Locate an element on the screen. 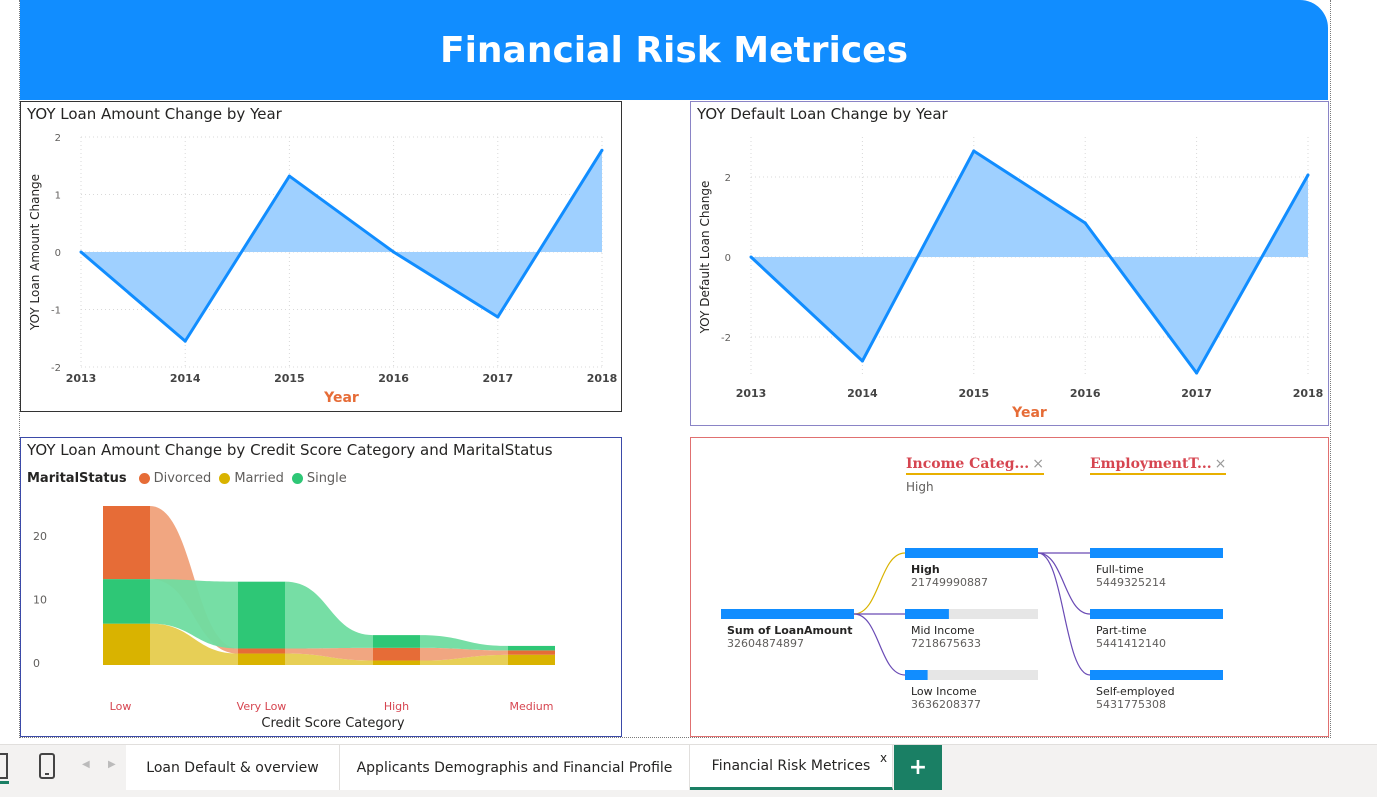 This screenshot has height=797, width=1377. x-axis-title: Credit Score Category is located at coordinates (332, 723).